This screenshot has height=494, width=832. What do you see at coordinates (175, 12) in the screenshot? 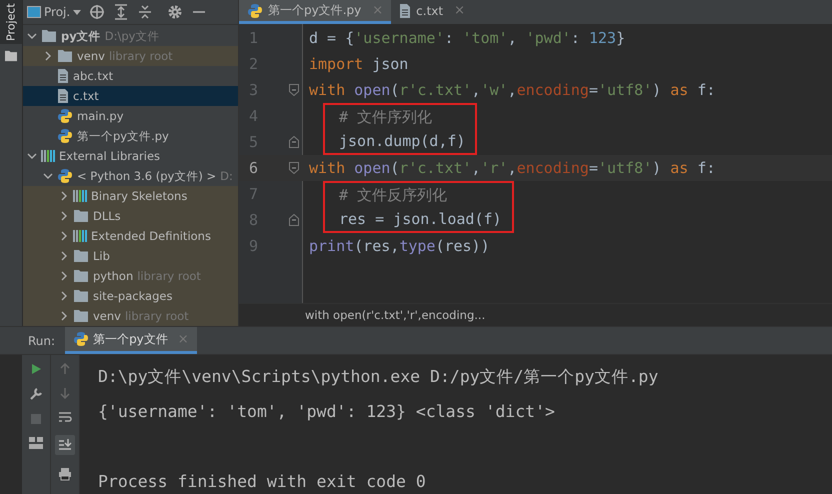
I see `settings-icon` at bounding box center [175, 12].